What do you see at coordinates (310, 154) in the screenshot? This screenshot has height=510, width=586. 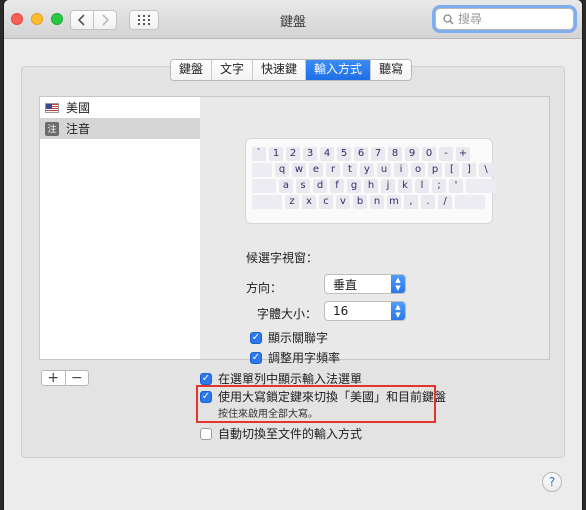 I see `key: 3` at bounding box center [310, 154].